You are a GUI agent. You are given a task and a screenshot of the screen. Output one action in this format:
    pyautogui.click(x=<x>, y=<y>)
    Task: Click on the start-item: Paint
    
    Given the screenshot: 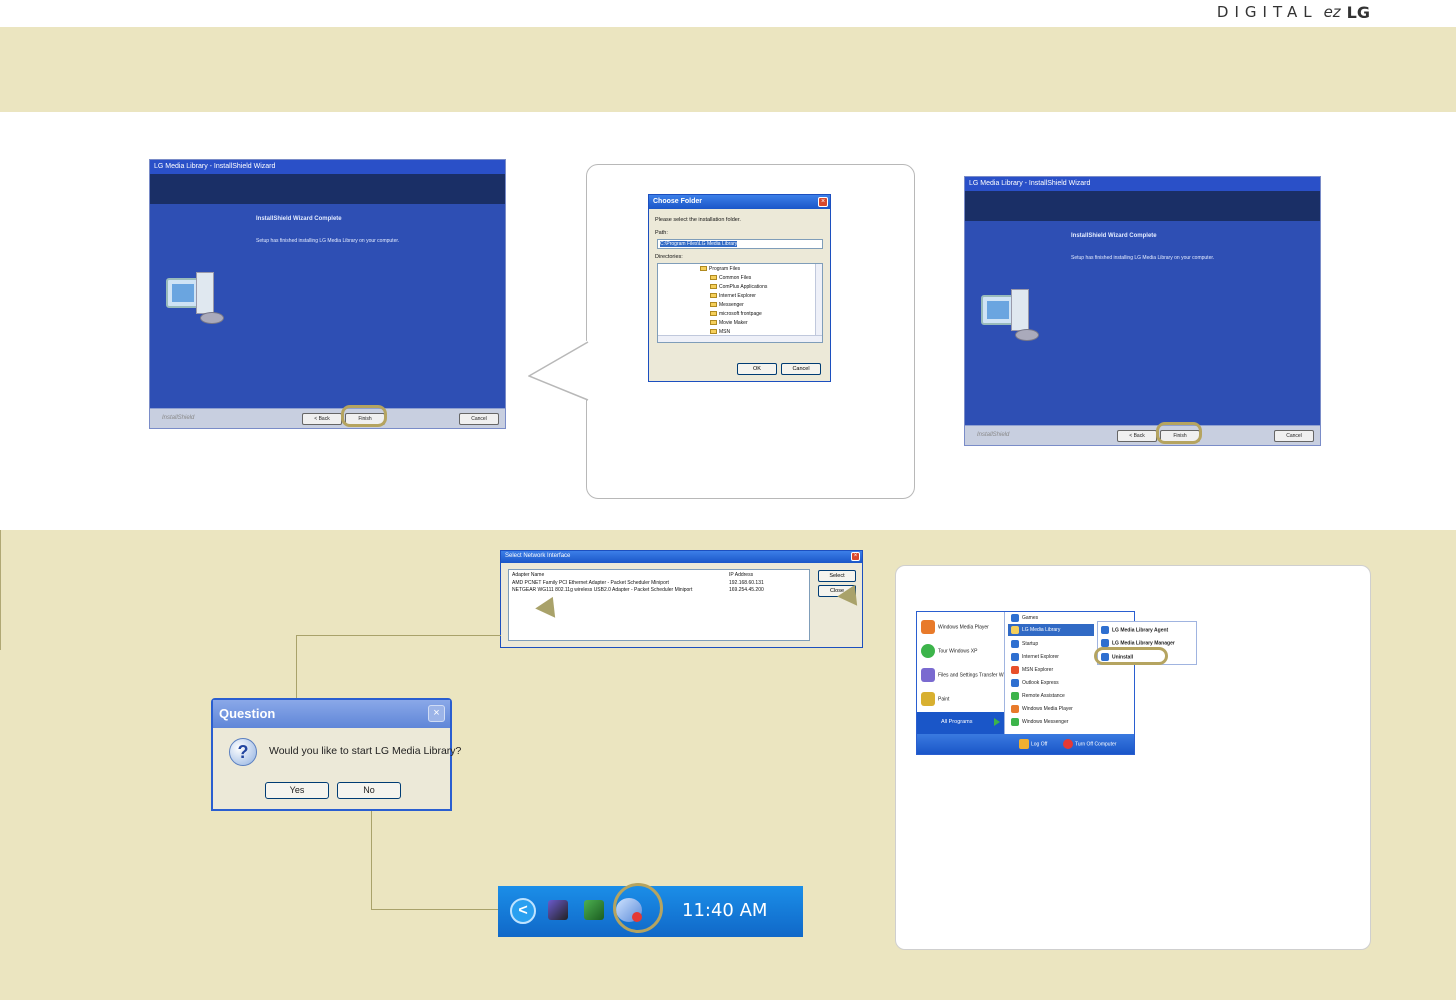 What is the action you would take?
    pyautogui.click(x=935, y=699)
    